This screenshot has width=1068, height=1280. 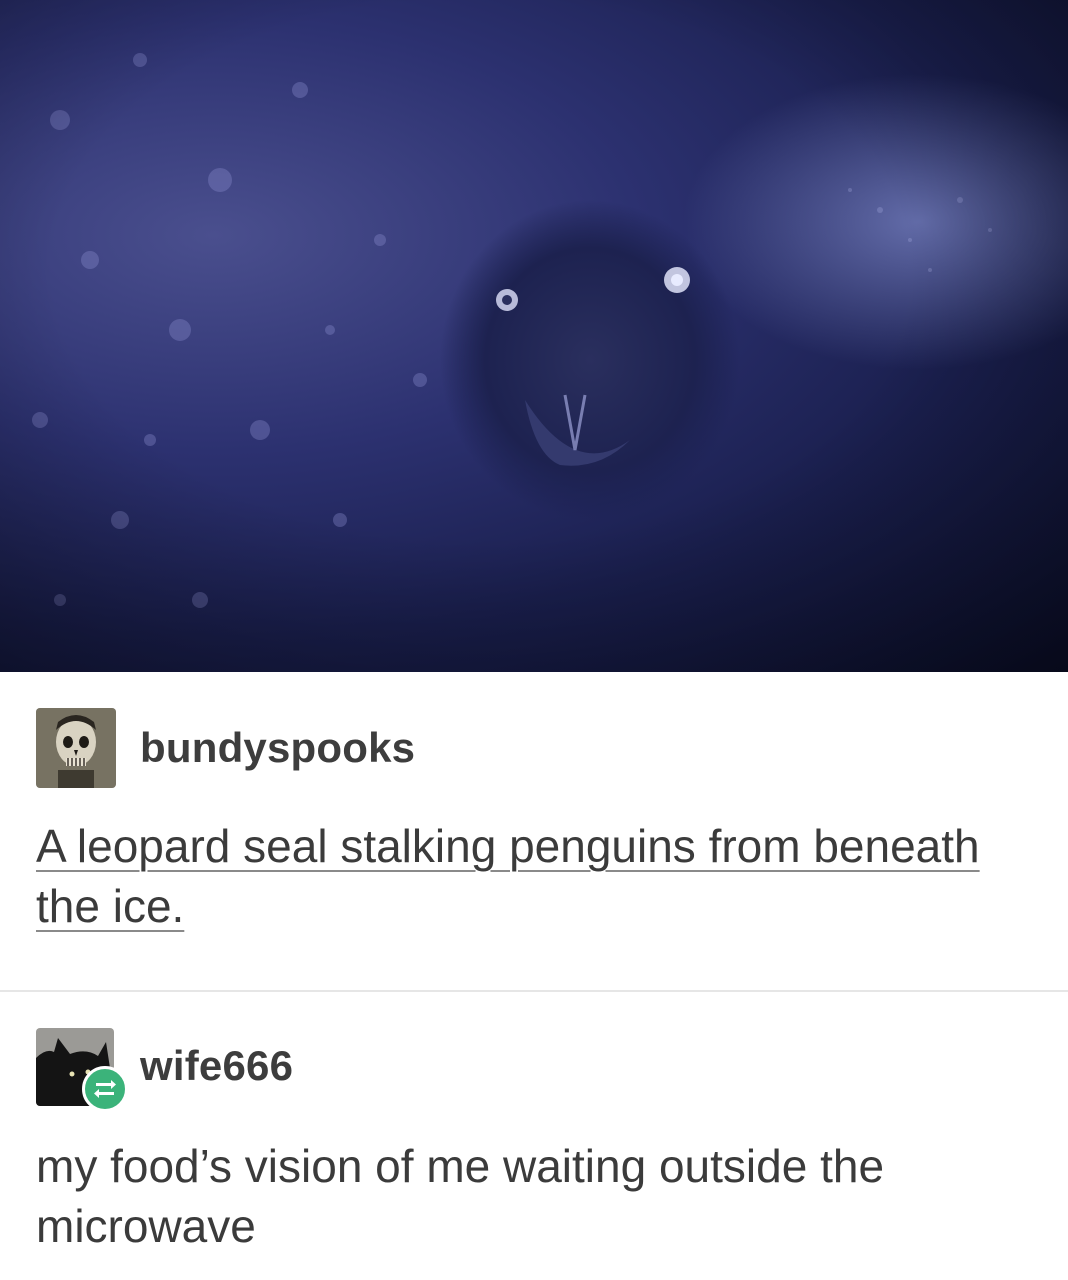 I want to click on skull-portrait-avatar, so click(x=76, y=748).